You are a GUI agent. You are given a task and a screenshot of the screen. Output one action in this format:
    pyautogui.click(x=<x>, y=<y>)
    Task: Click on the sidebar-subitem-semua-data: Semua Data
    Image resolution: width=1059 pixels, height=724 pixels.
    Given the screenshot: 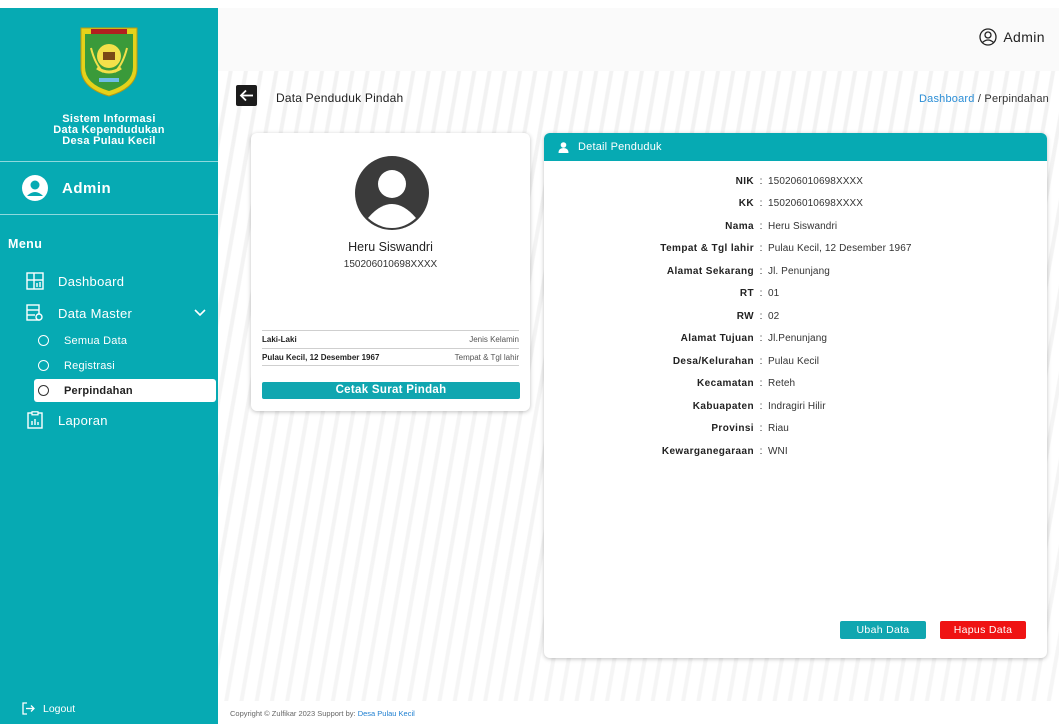 What is the action you would take?
    pyautogui.click(x=125, y=340)
    